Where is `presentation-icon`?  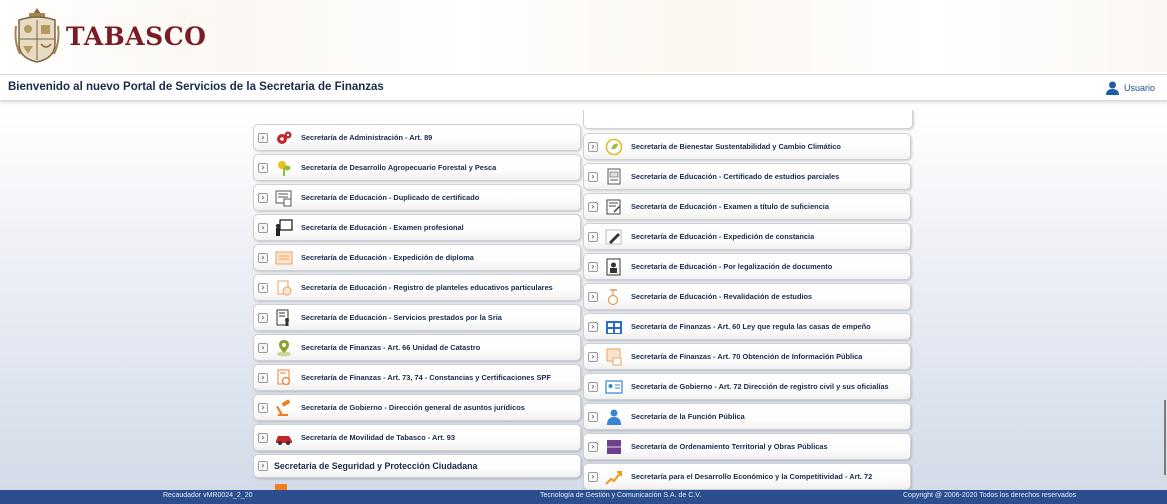 presentation-icon is located at coordinates (284, 227).